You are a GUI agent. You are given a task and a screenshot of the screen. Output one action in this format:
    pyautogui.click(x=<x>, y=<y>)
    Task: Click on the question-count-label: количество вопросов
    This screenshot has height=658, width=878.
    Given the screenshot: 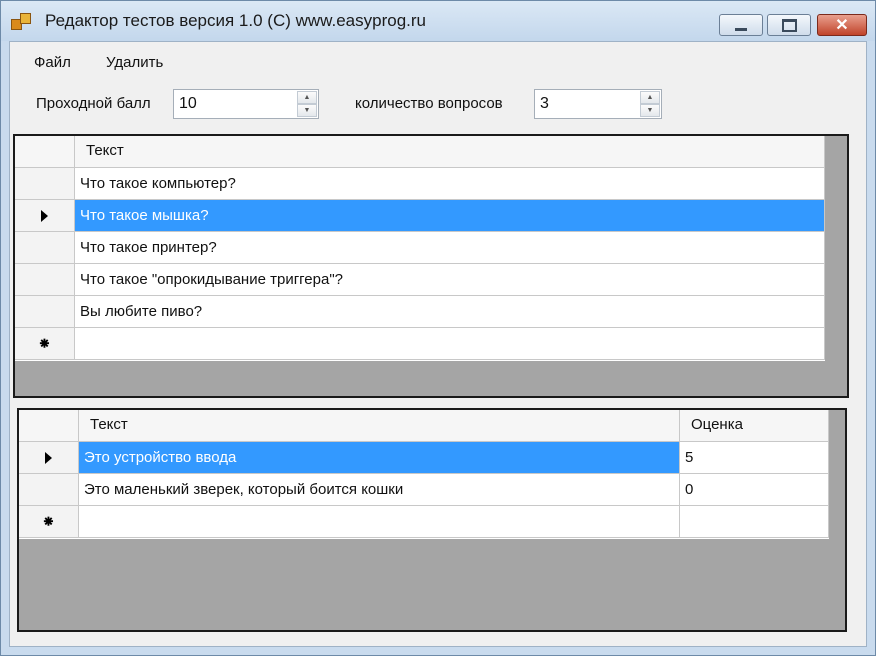 What is the action you would take?
    pyautogui.click(x=429, y=103)
    